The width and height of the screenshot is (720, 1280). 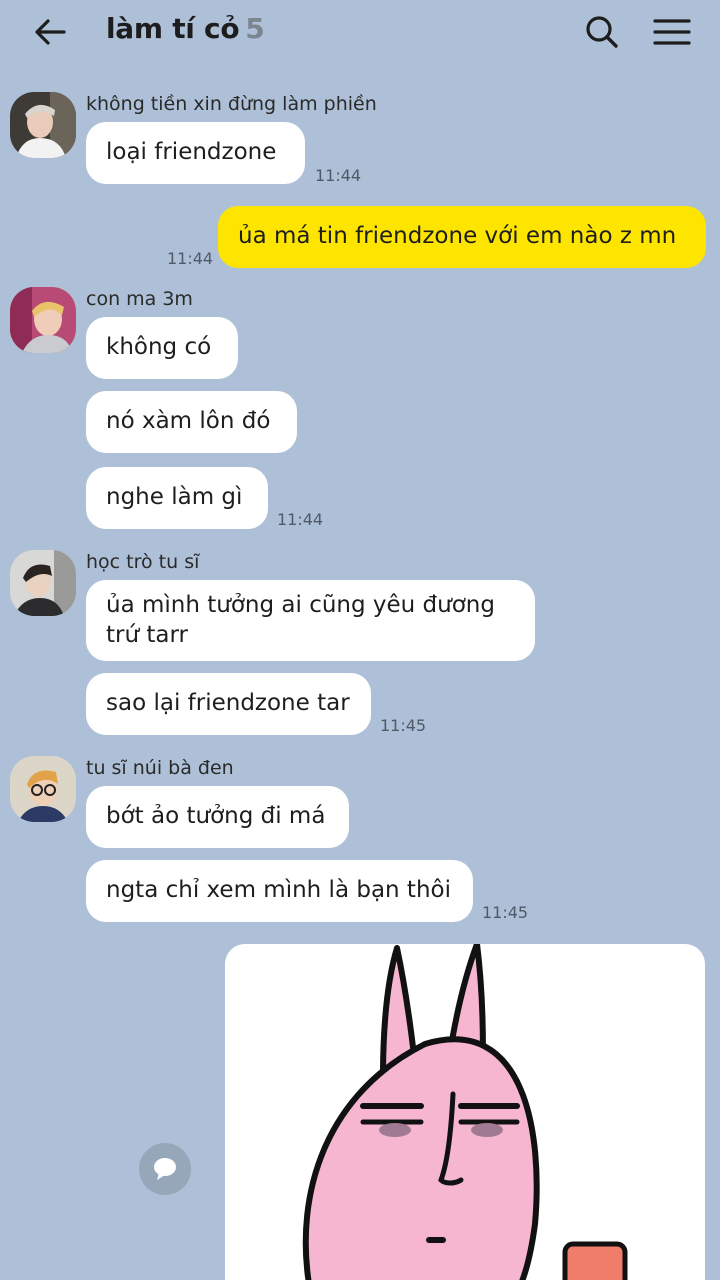 What do you see at coordinates (255, 28) in the screenshot?
I see `member-count: 5` at bounding box center [255, 28].